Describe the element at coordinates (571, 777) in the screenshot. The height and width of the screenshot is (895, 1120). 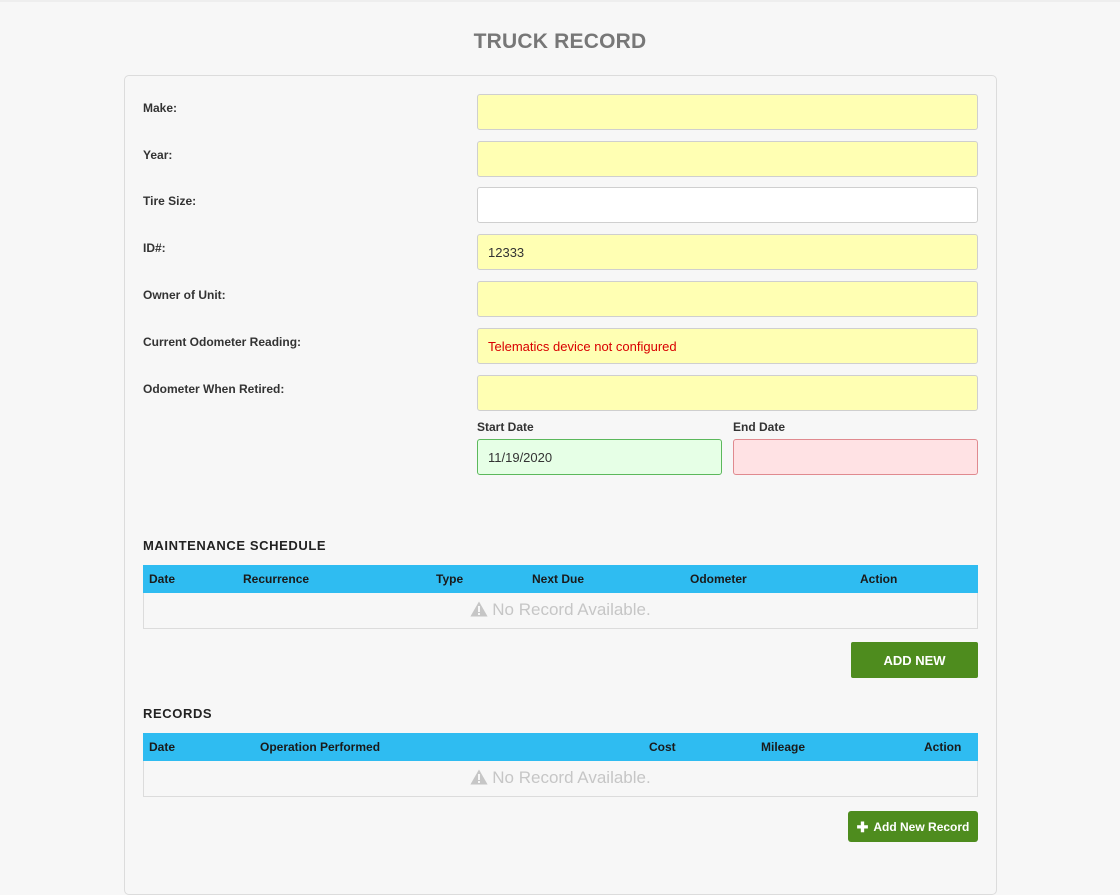
I see `records-empty-text: No Record Available.` at that location.